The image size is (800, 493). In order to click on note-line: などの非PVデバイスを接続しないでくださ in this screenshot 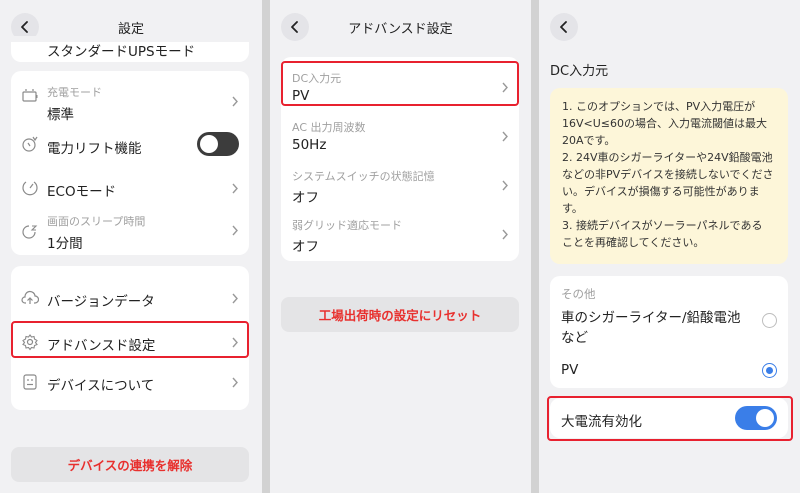, I will do `click(668, 174)`.